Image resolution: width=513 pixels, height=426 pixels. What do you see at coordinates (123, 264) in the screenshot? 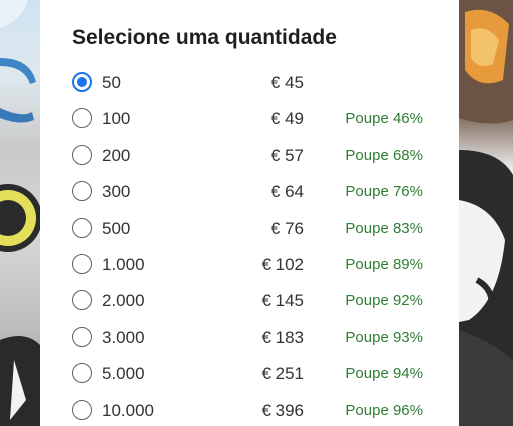
I see `quantity-label: 1.000` at bounding box center [123, 264].